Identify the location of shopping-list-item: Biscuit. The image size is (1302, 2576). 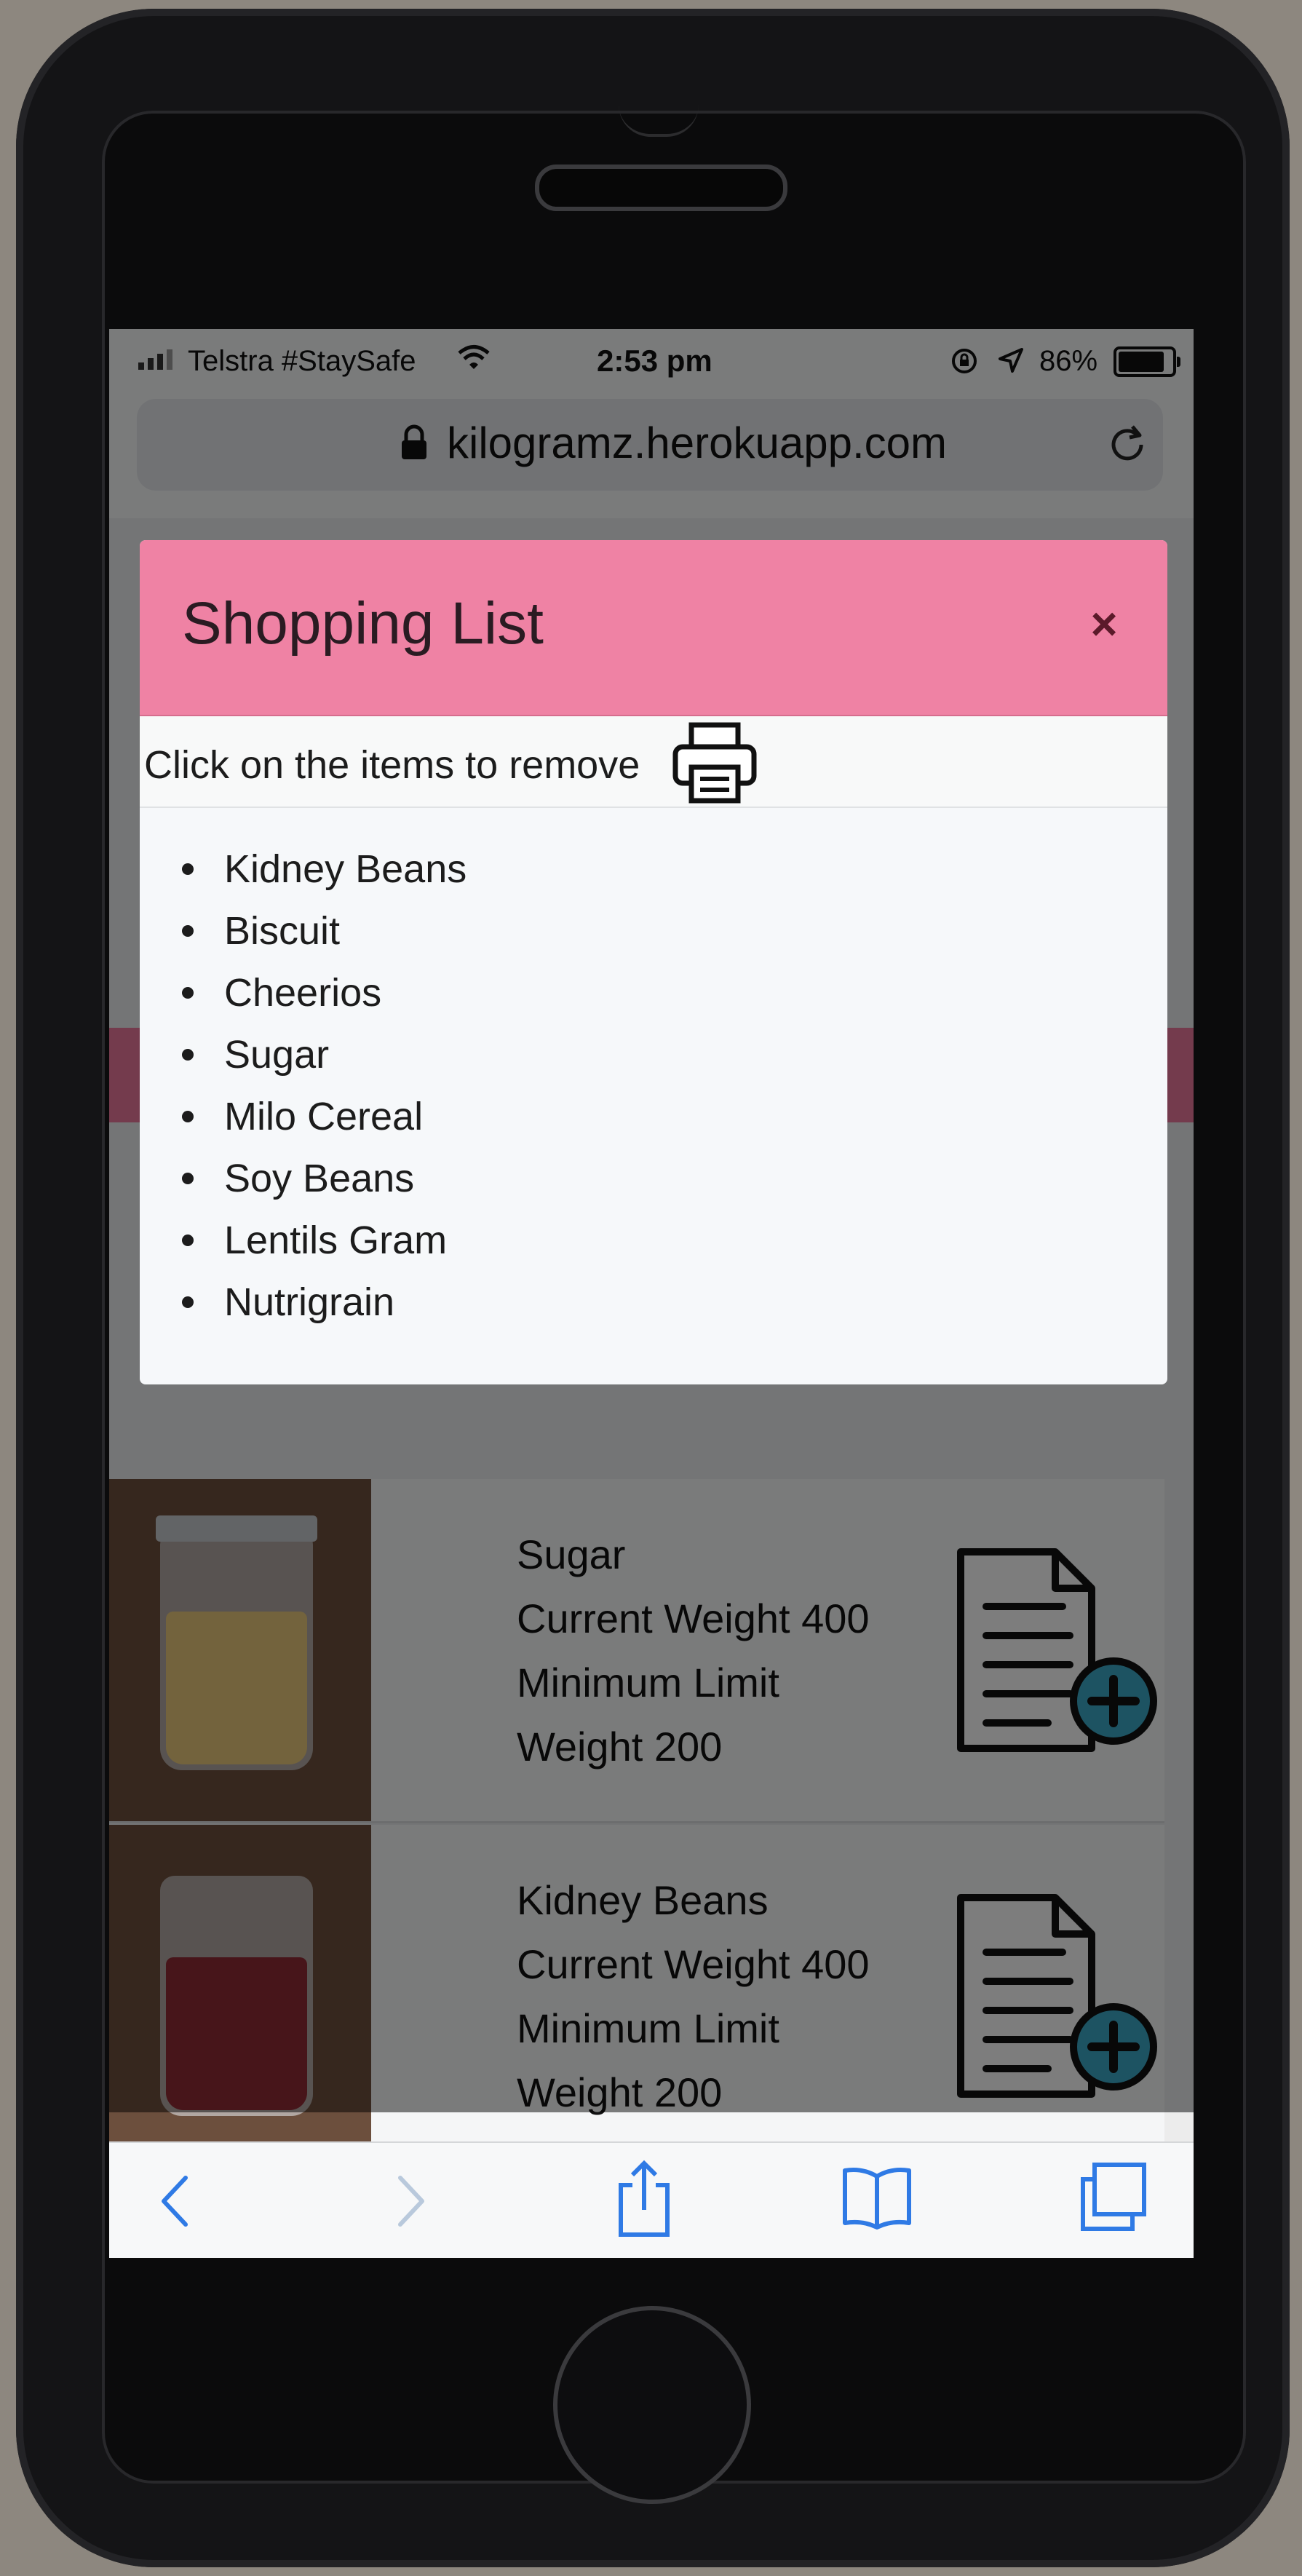
(653, 931).